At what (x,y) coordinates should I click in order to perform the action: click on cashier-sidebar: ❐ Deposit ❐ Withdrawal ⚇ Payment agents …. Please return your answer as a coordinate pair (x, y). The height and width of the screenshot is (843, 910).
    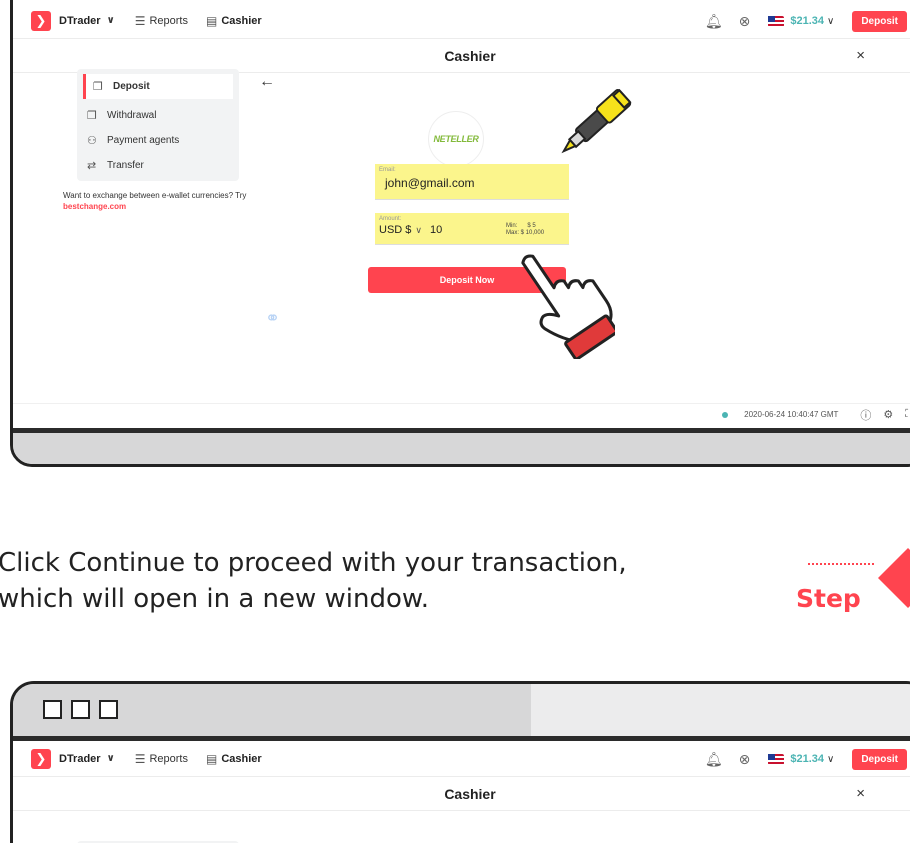
    Looking at the image, I should click on (158, 125).